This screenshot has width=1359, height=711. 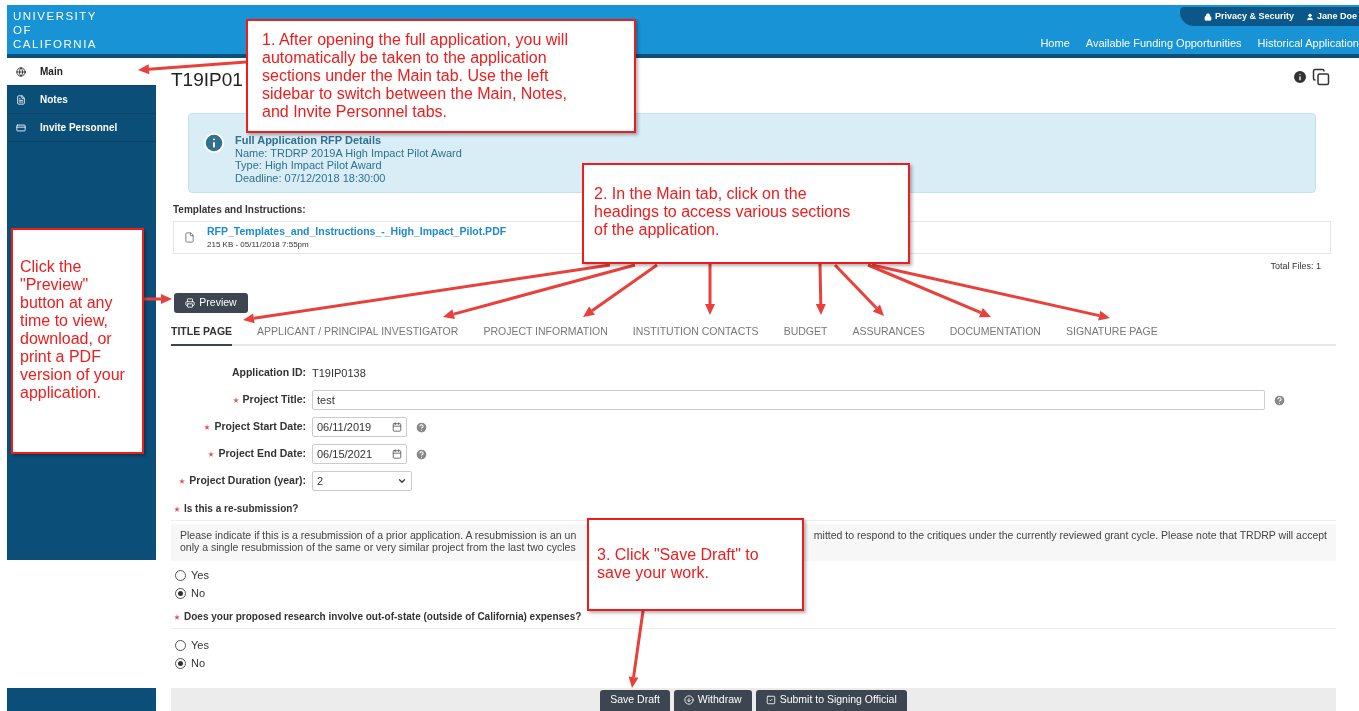 I want to click on date-field: 06/15/2021, so click(x=359, y=454).